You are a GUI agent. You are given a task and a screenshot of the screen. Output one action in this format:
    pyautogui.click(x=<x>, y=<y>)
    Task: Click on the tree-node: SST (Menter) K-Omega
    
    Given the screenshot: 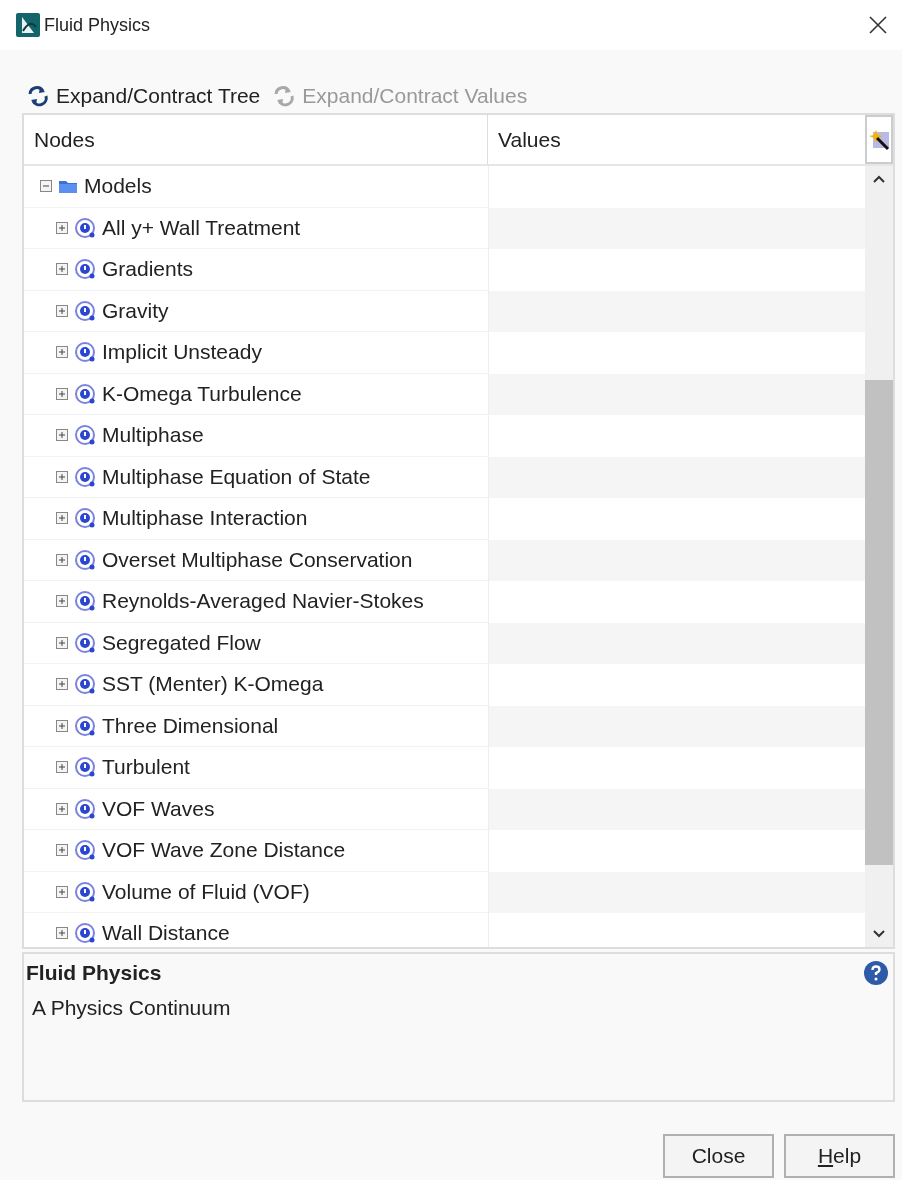 What is the action you would take?
    pyautogui.click(x=213, y=684)
    